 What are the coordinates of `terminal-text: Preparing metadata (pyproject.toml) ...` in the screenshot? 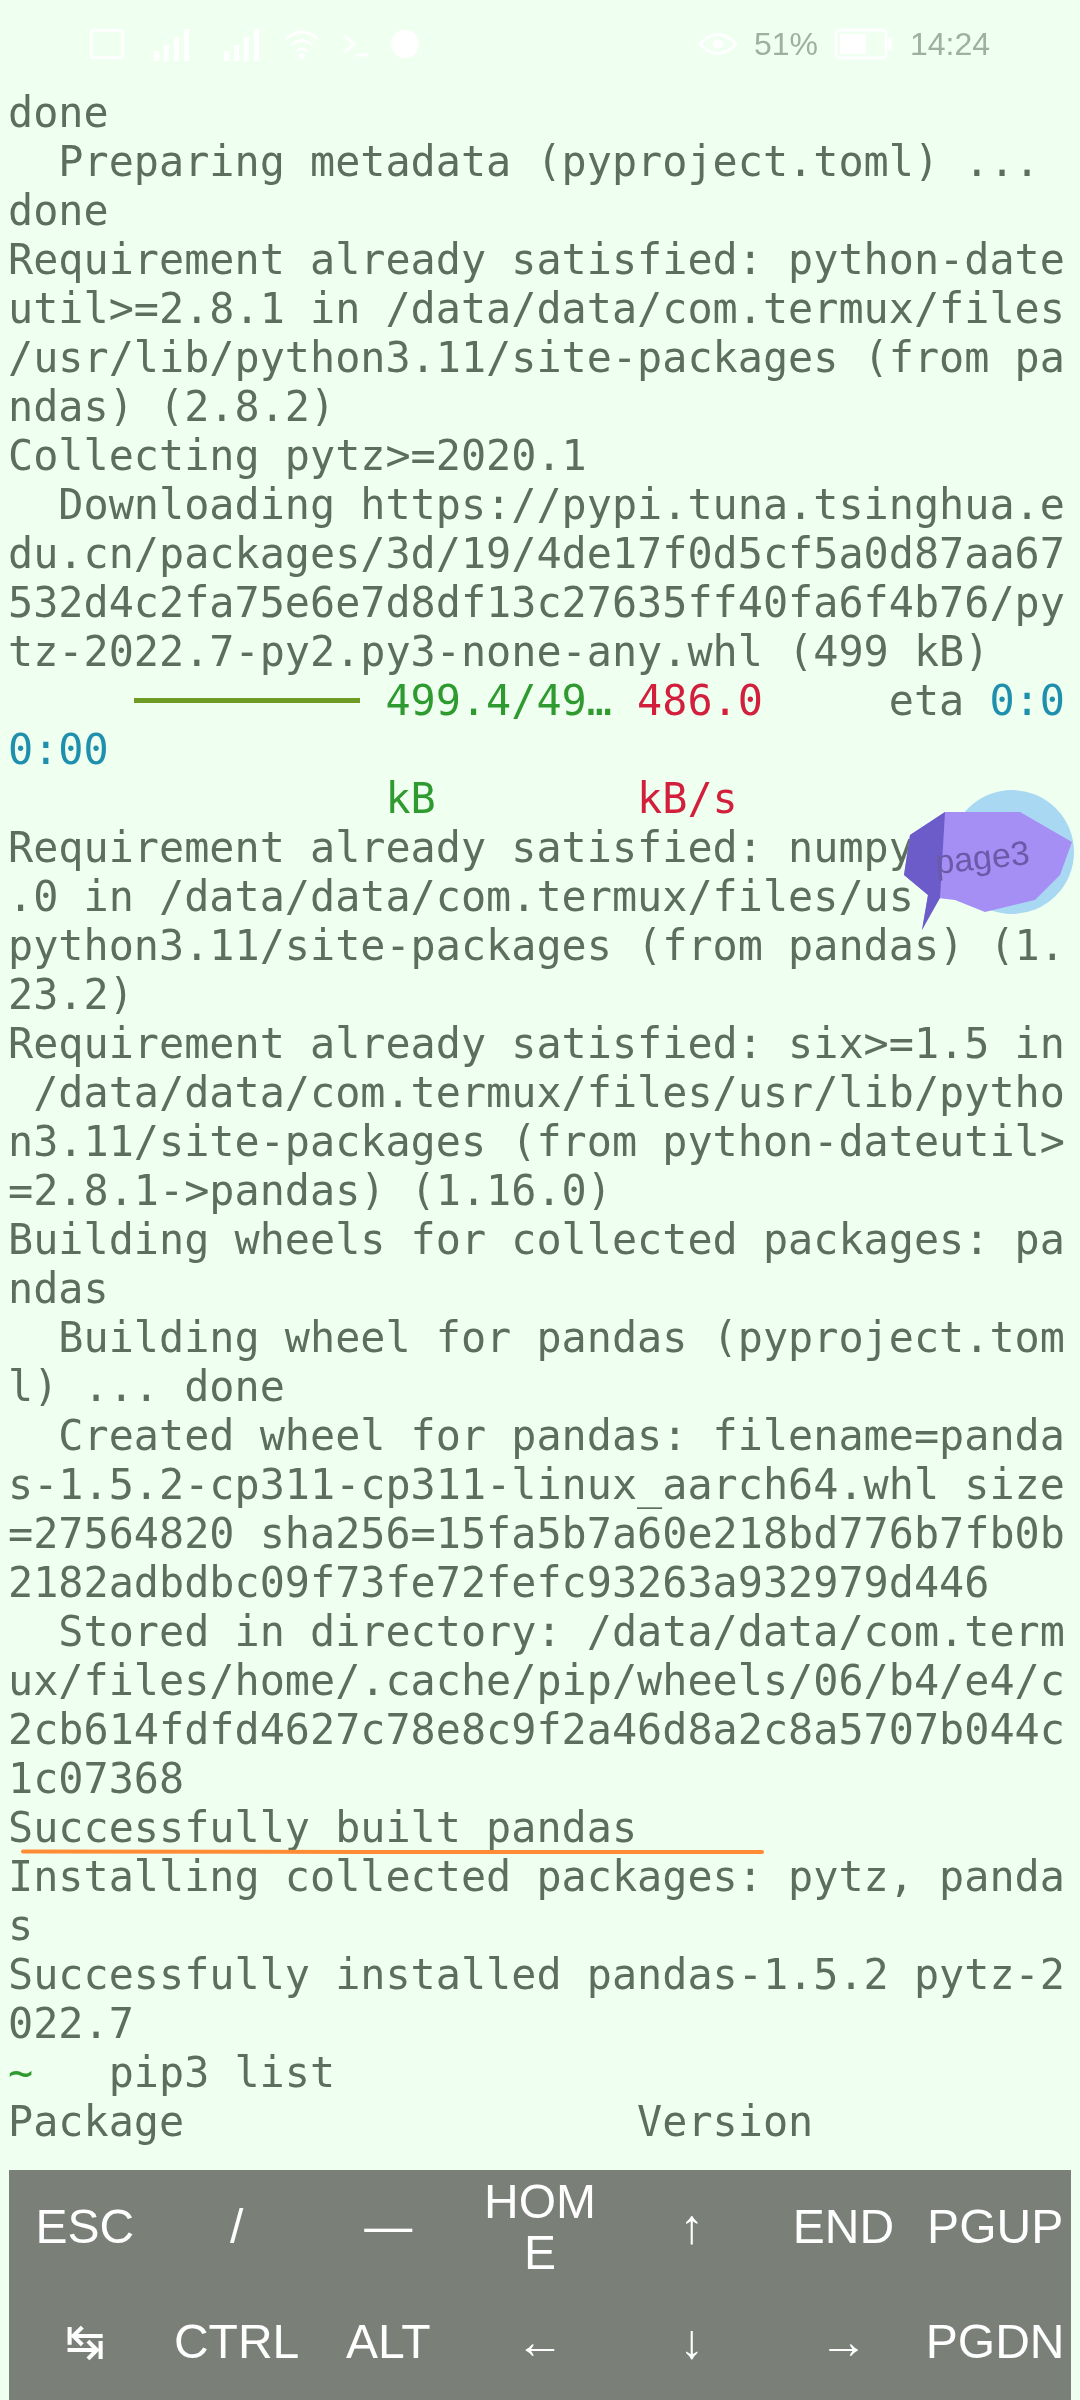 It's located at (548, 161).